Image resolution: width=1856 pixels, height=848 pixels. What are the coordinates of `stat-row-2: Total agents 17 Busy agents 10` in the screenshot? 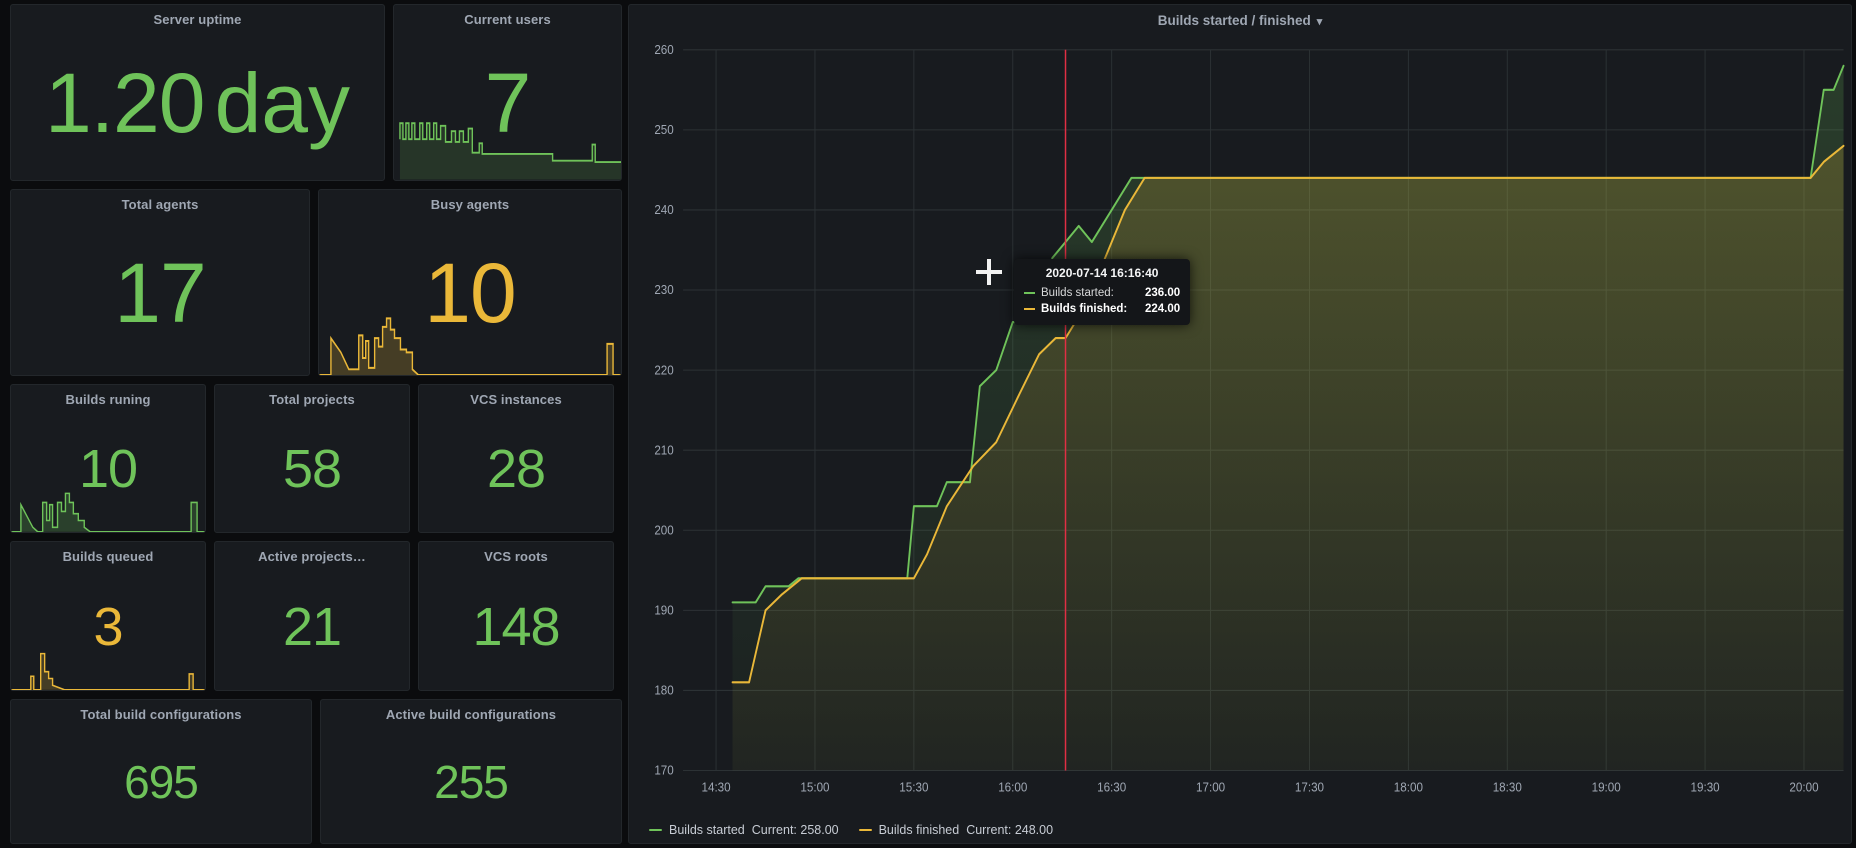 It's located at (316, 282).